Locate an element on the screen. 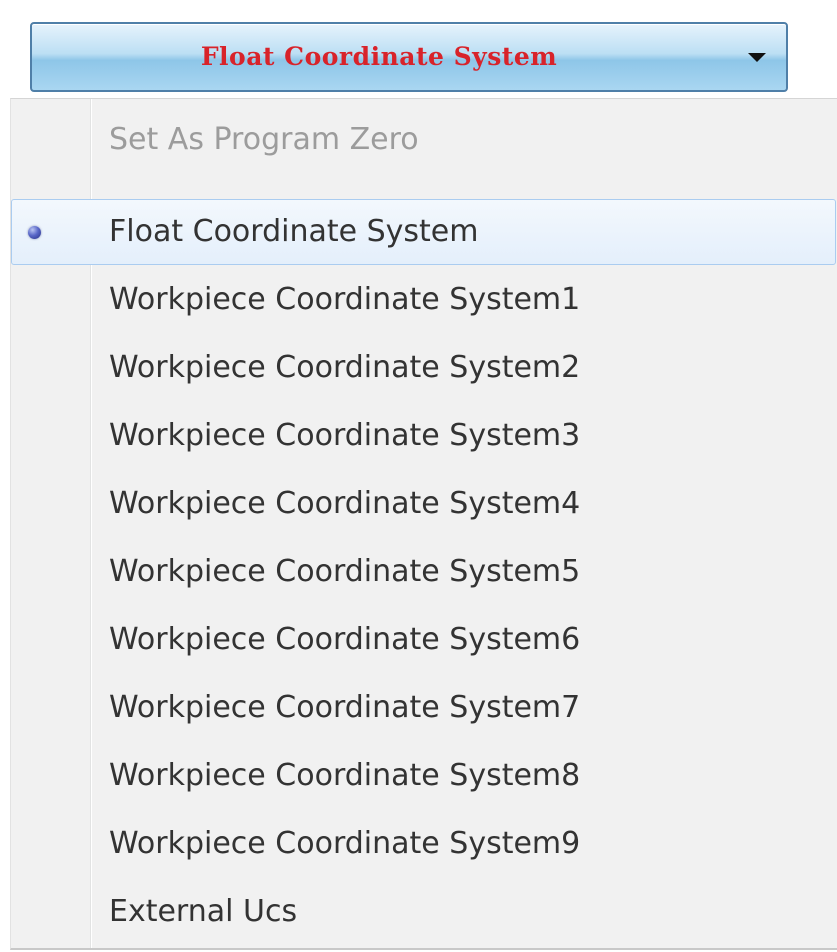 The image size is (837, 952). menu-item-workpiece-coordinate-system5: Workpiece Coordinate System5 is located at coordinates (423, 572).